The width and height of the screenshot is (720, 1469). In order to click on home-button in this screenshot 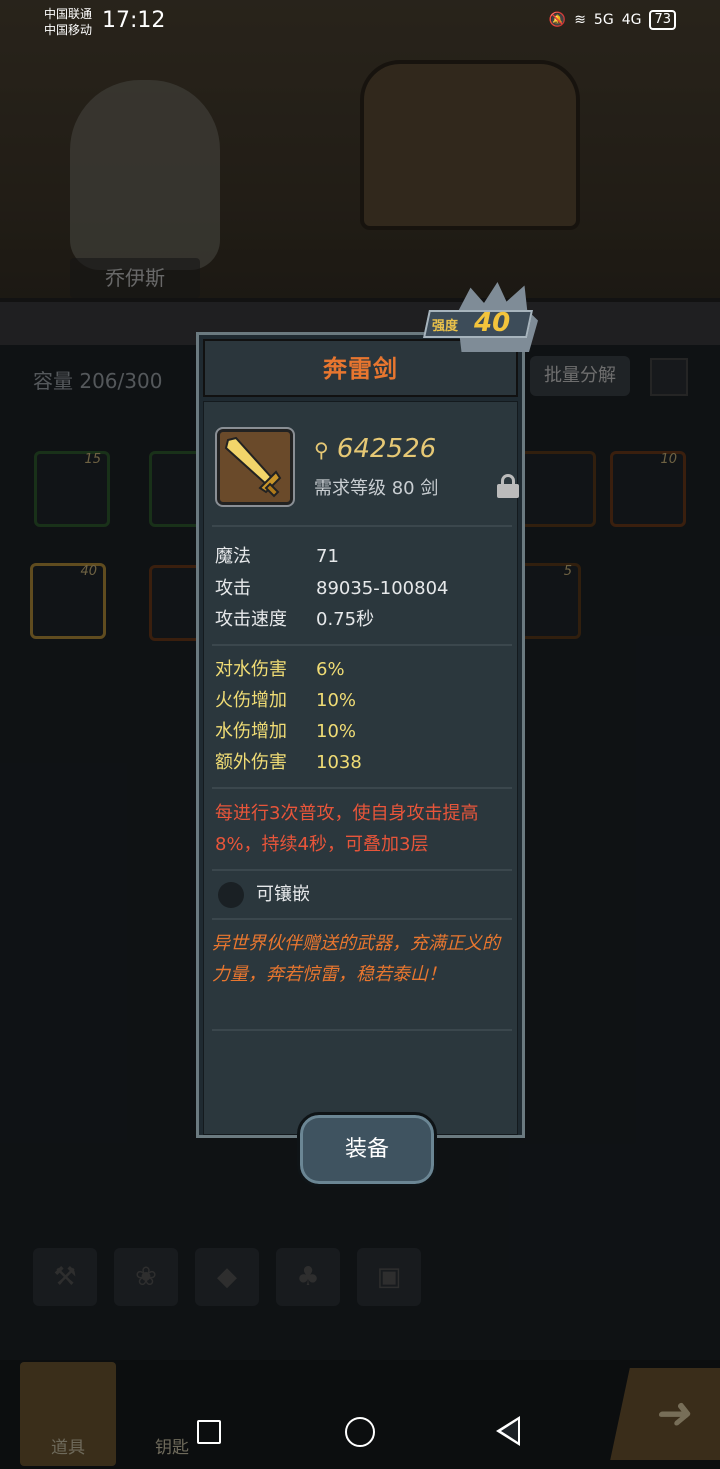, I will do `click(360, 1432)`.